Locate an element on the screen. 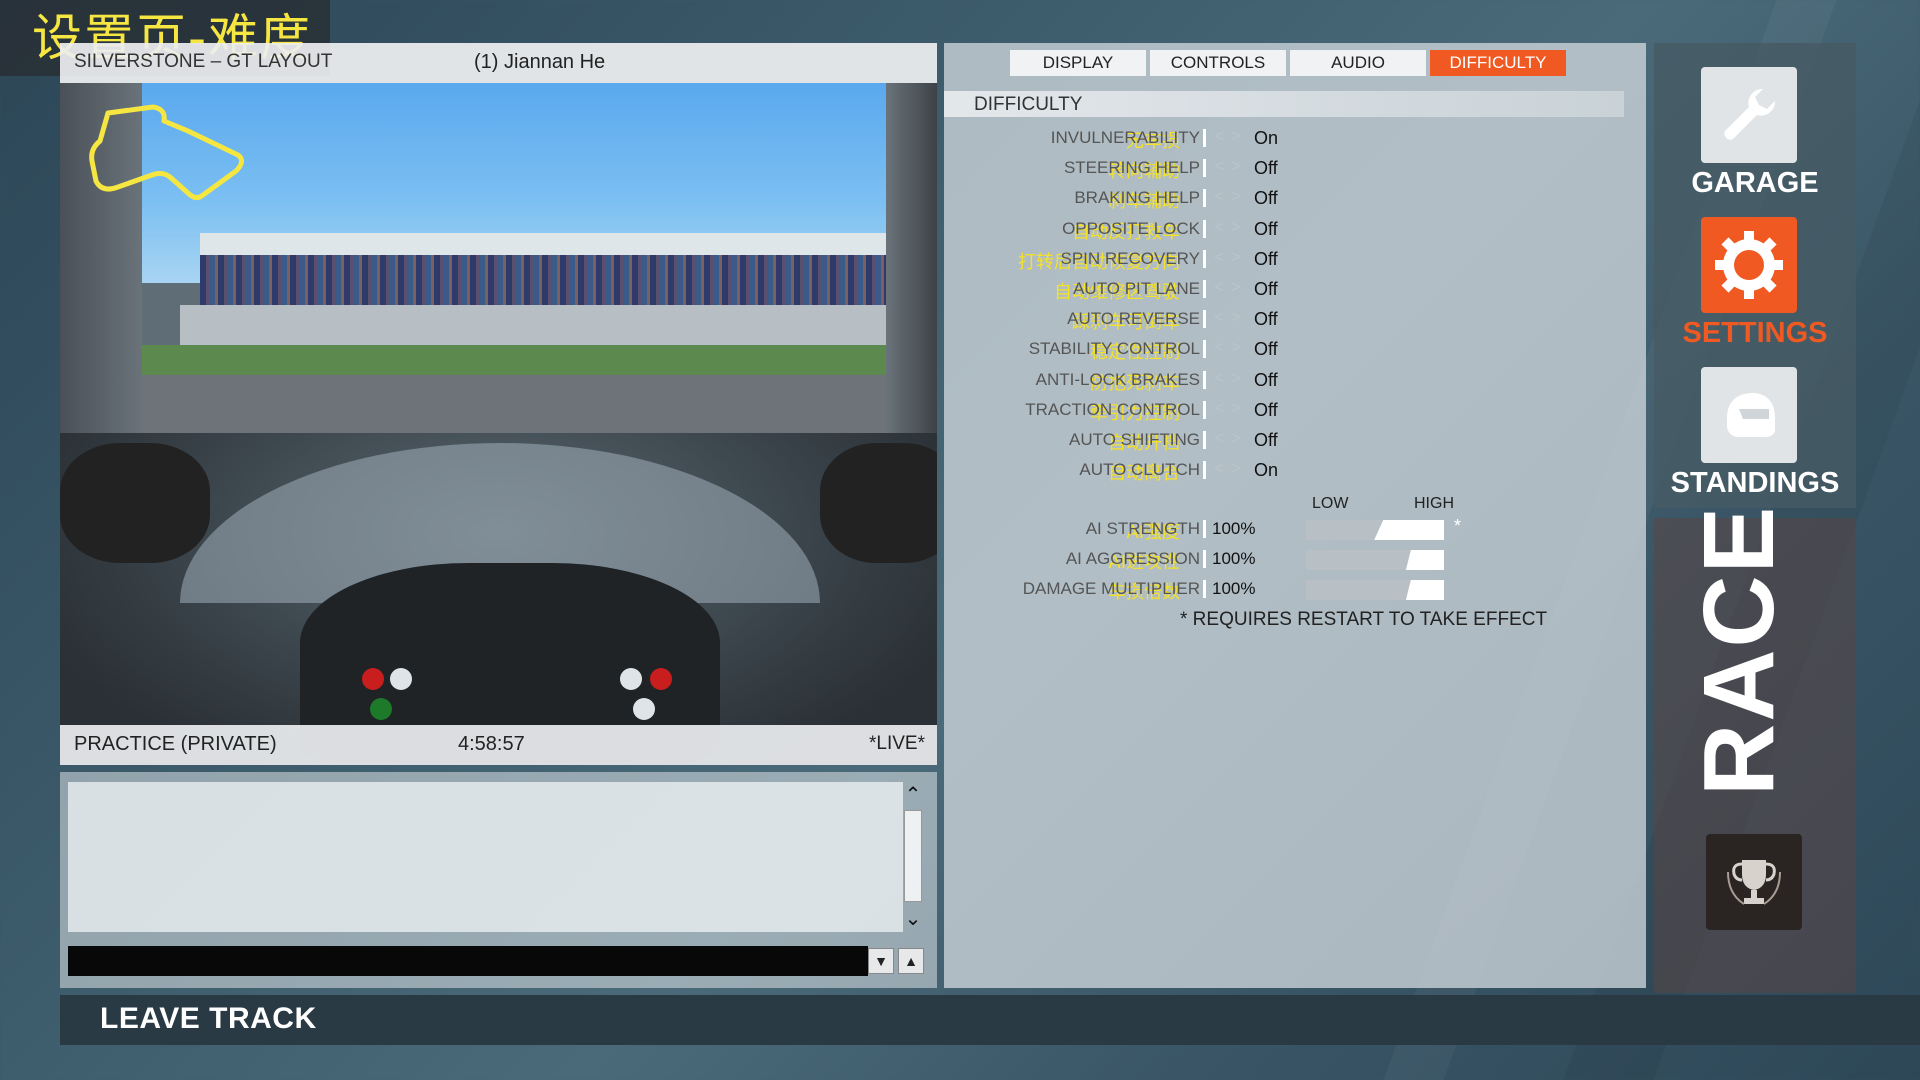 The height and width of the screenshot is (1080, 1920). option-row: 防抱死刹车 ANTI-LOCK BRAKES < > Off is located at coordinates (1284, 380).